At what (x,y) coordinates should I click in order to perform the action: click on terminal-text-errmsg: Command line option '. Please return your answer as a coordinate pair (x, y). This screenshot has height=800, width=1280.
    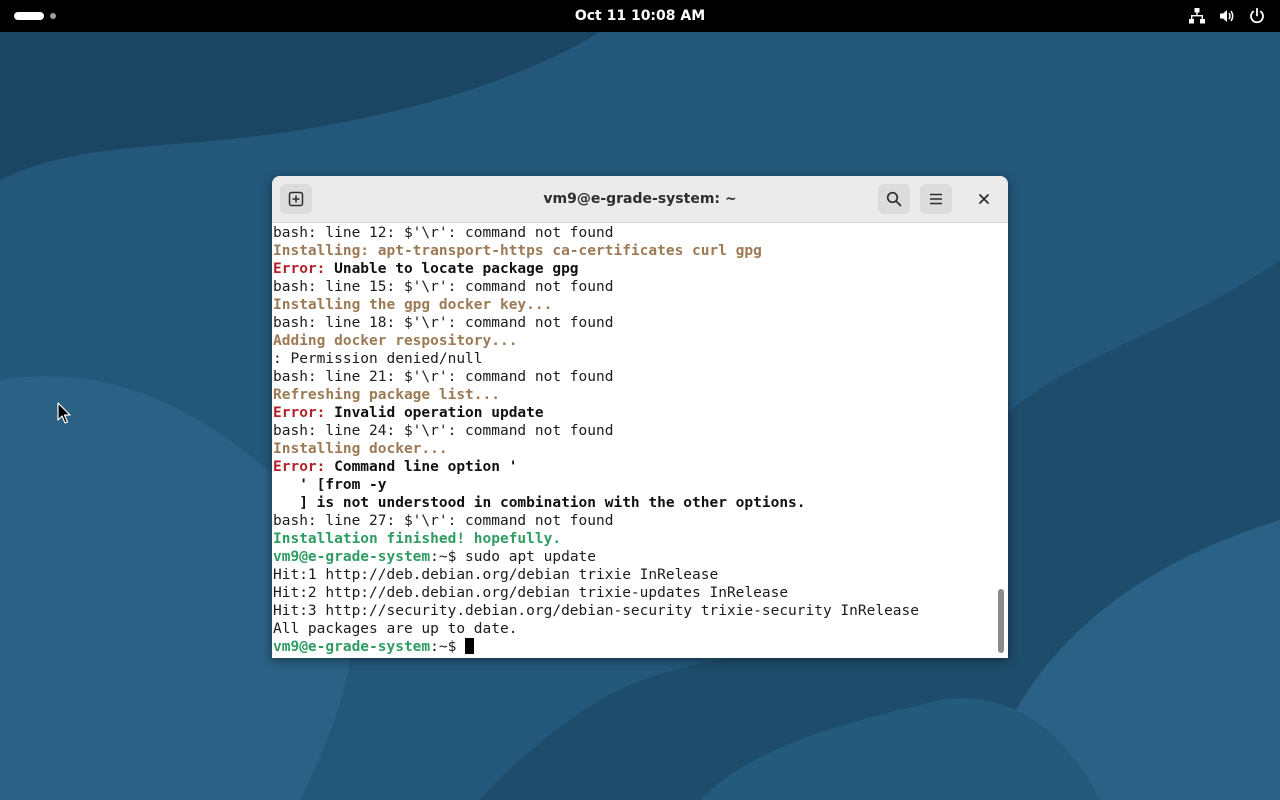
    Looking at the image, I should click on (426, 467).